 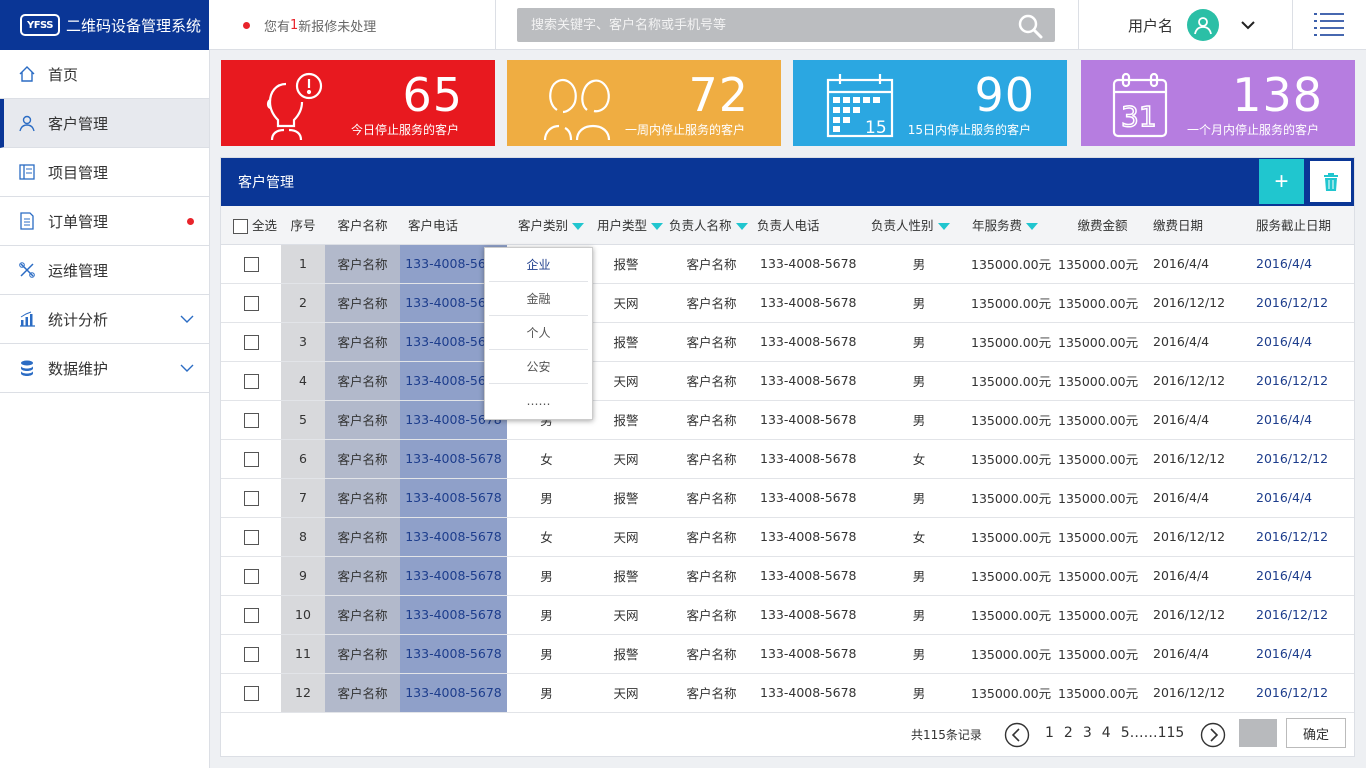 I want to click on sidebar-item-projects: 项目管理, so click(x=104, y=172).